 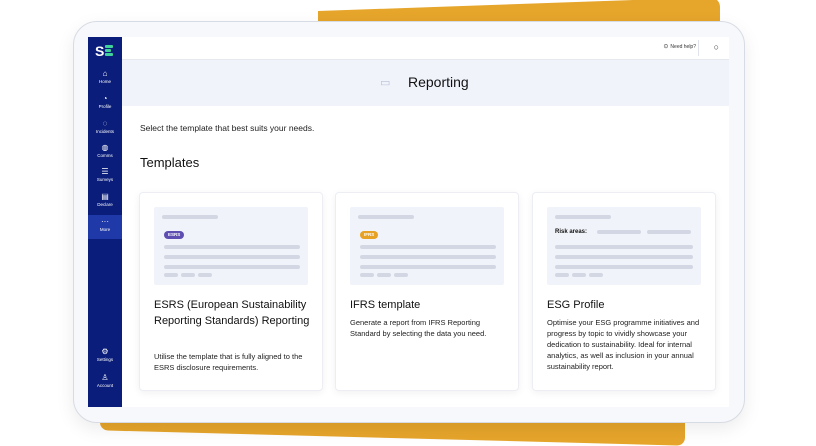 I want to click on sidebar-item-label: Comms, so click(x=105, y=155).